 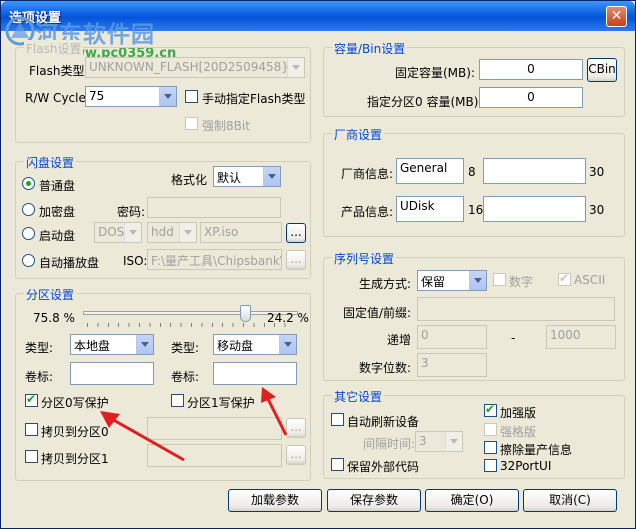 I want to click on flash-type-select: UNKNOWN_FLASH[20D2509458}, so click(x=195, y=67).